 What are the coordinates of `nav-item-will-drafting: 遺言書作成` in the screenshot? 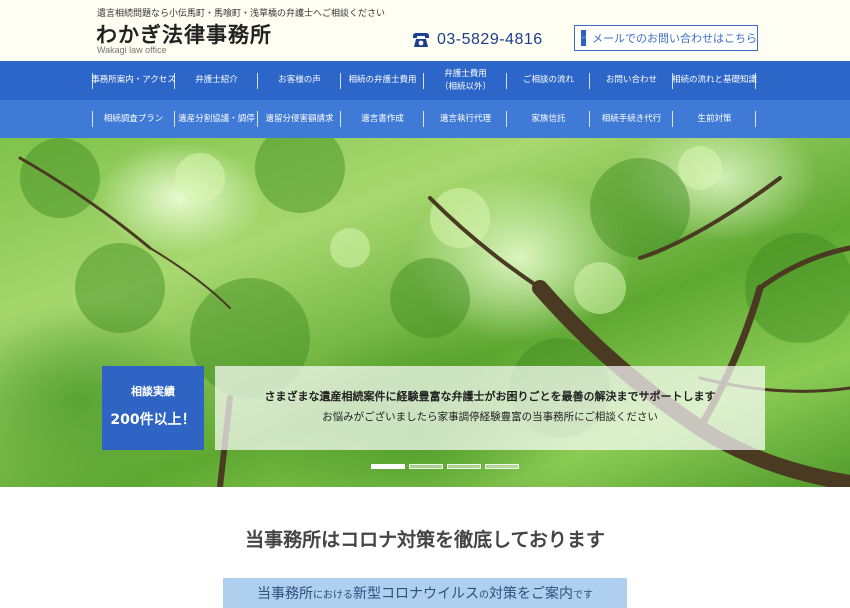 It's located at (382, 119).